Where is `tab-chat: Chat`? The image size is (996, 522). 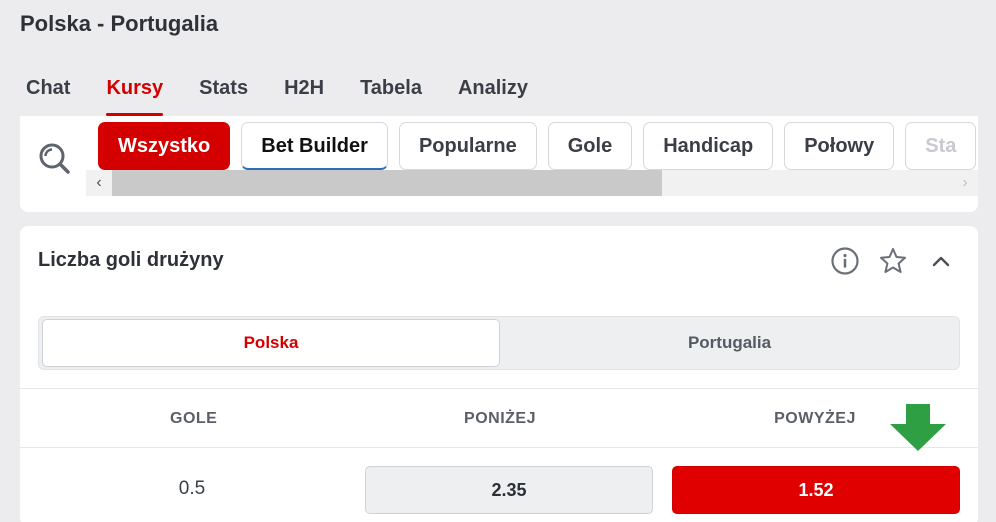 tab-chat: Chat is located at coordinates (48, 95).